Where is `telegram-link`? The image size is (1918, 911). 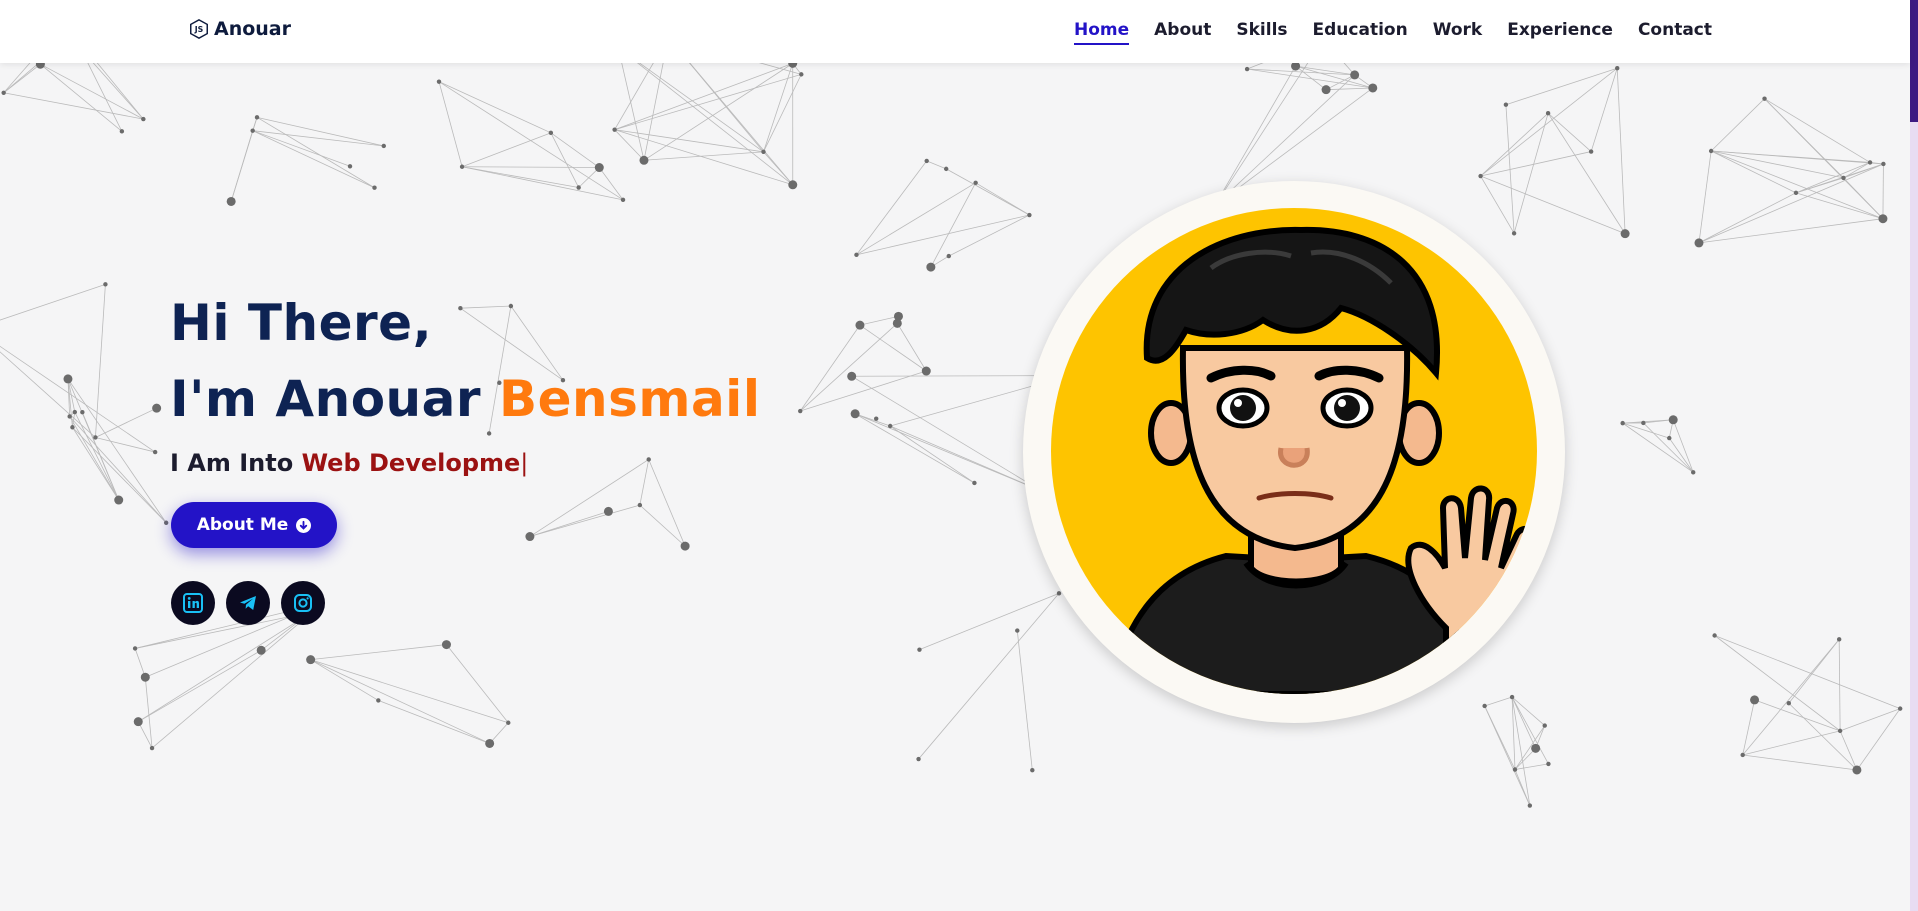
telegram-link is located at coordinates (248, 603).